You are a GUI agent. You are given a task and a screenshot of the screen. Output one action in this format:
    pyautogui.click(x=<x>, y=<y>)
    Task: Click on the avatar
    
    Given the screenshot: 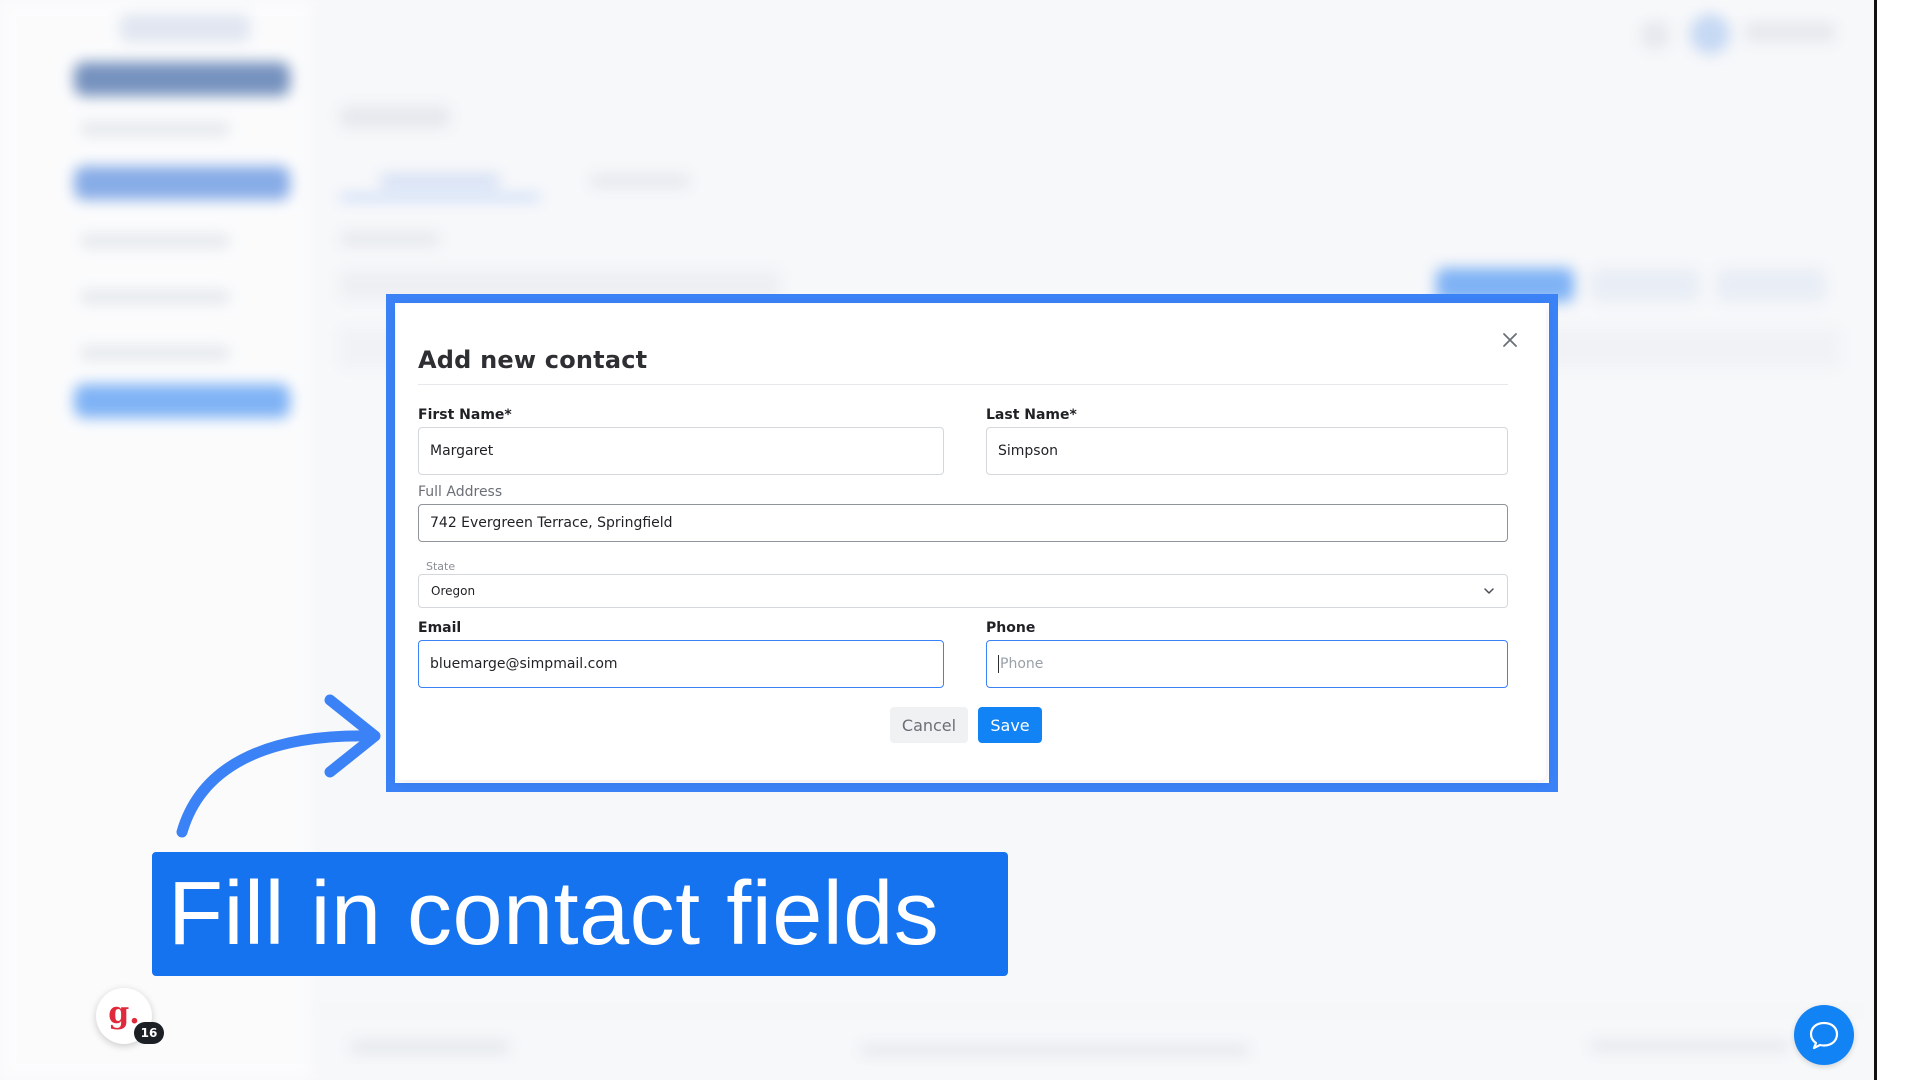 What is the action you would take?
    pyautogui.click(x=1710, y=34)
    